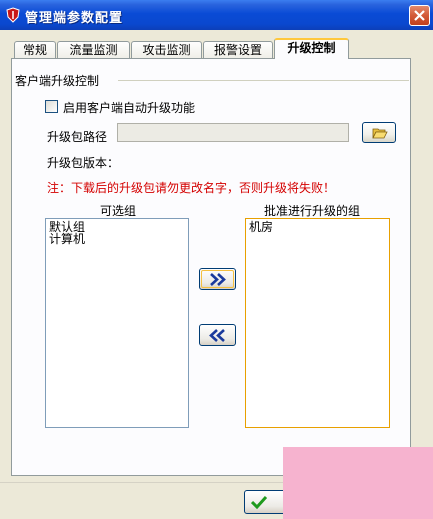  I want to click on double-chevron-right-icon, so click(218, 279).